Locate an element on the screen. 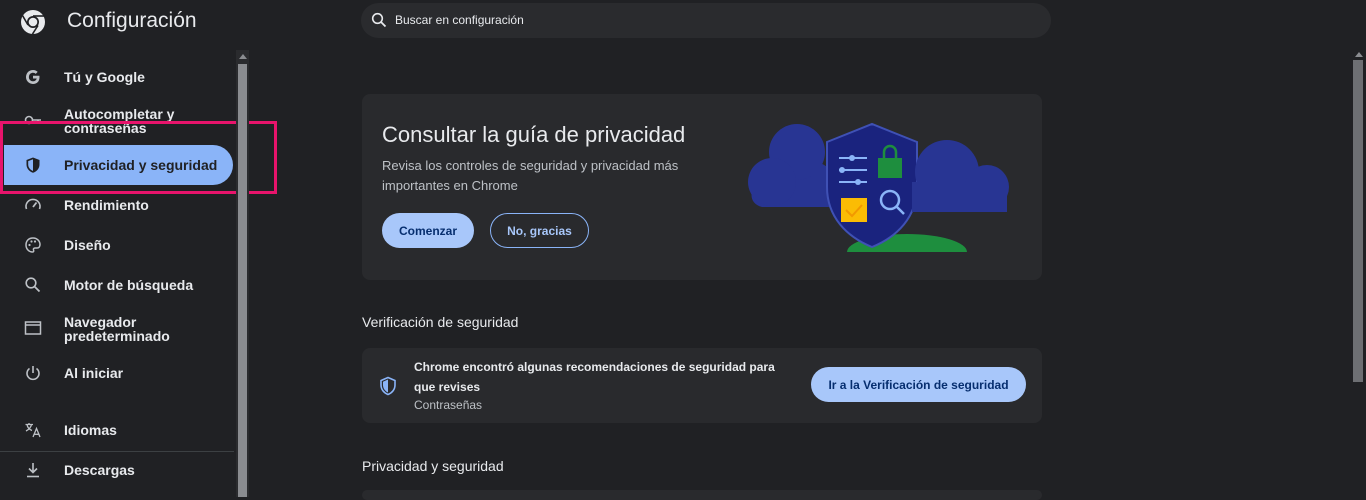 The width and height of the screenshot is (1366, 500). no-thanks-button: No, gracias is located at coordinates (539, 230).